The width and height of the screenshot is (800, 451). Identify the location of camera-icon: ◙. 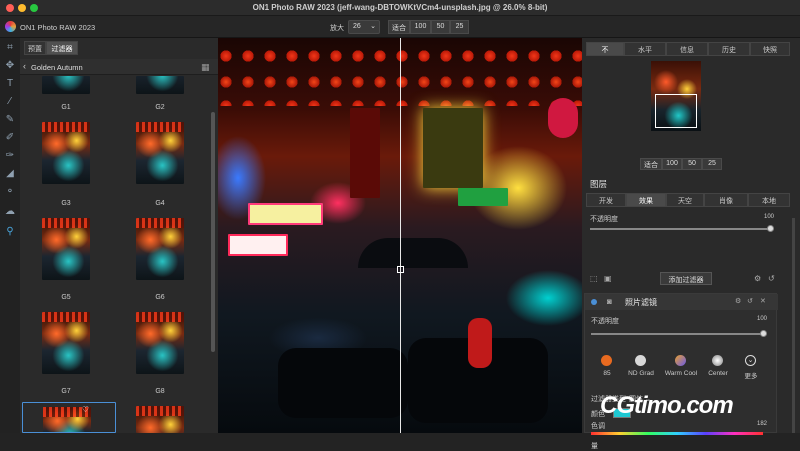
(609, 301).